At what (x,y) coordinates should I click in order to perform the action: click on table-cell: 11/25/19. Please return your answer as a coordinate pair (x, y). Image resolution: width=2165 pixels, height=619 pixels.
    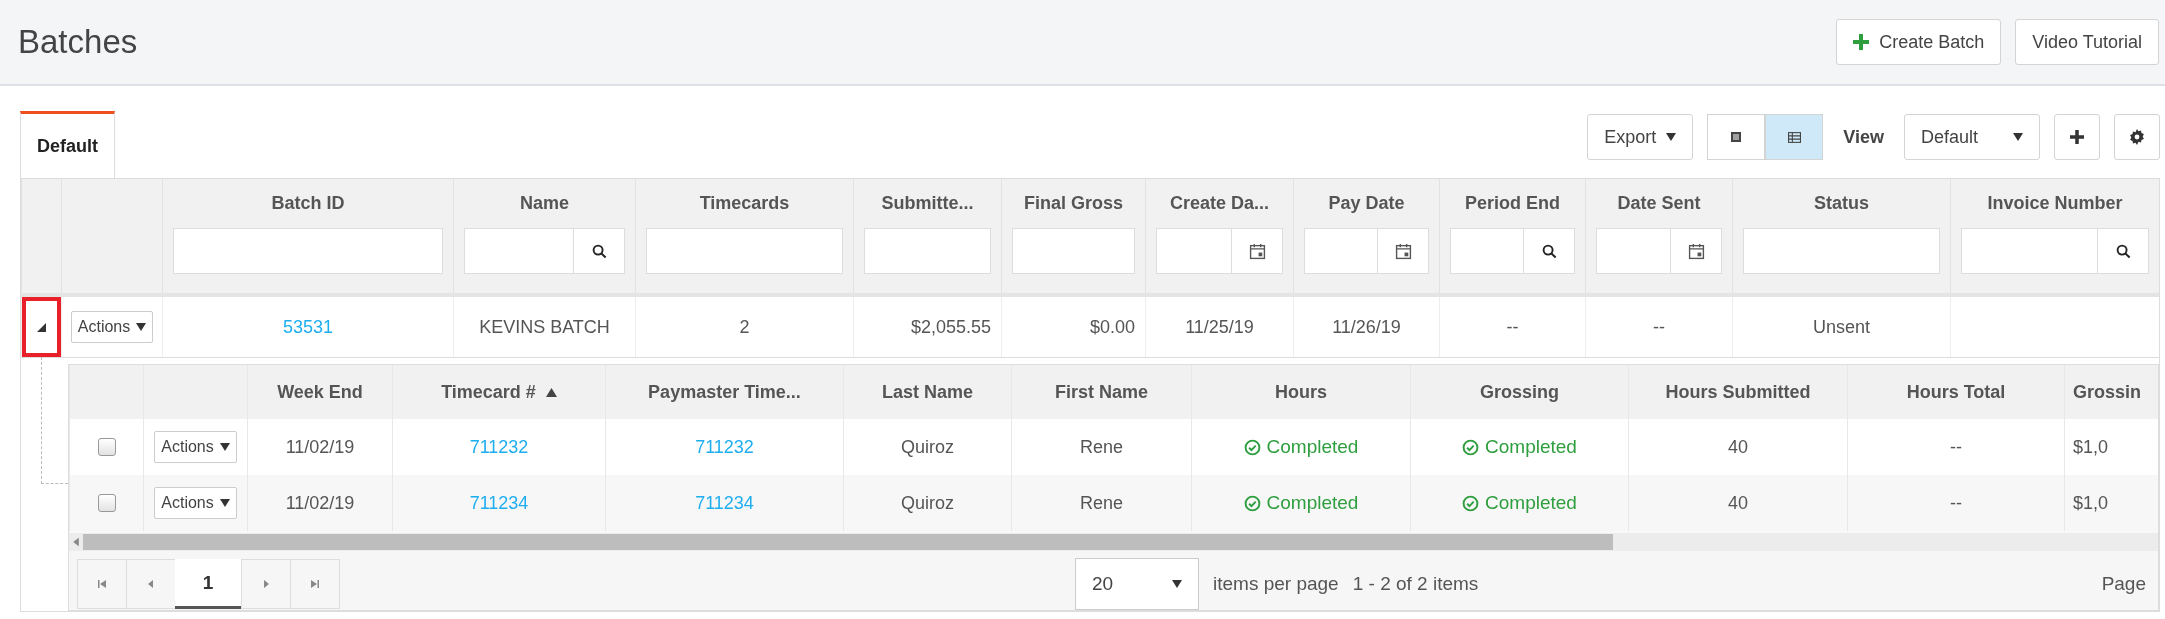
    Looking at the image, I should click on (1219, 327).